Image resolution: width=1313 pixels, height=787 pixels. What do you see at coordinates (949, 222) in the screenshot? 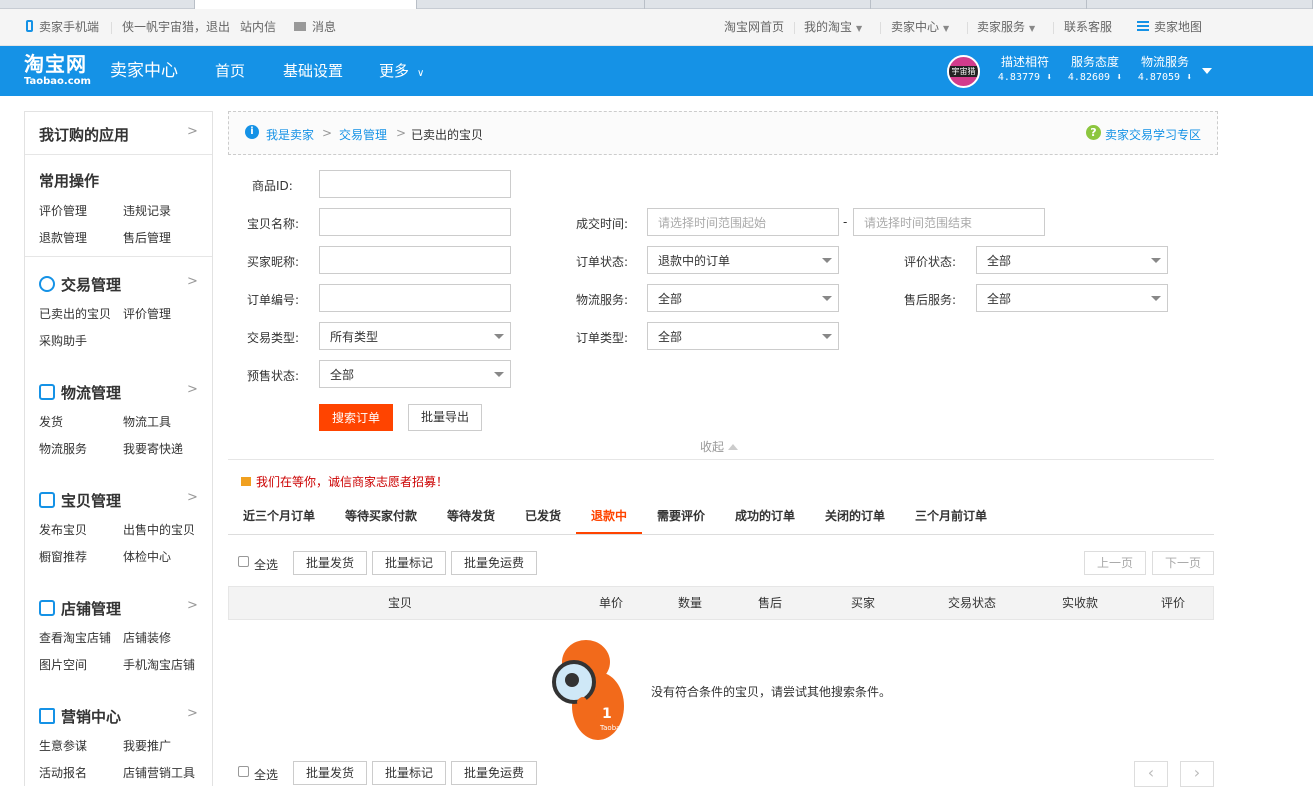
I see `time-end-input: 请选择时间范围结束` at bounding box center [949, 222].